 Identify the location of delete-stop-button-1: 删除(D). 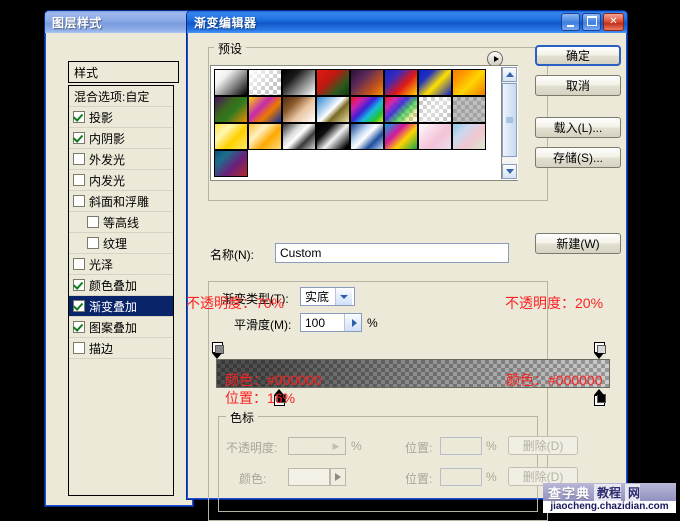
(543, 445).